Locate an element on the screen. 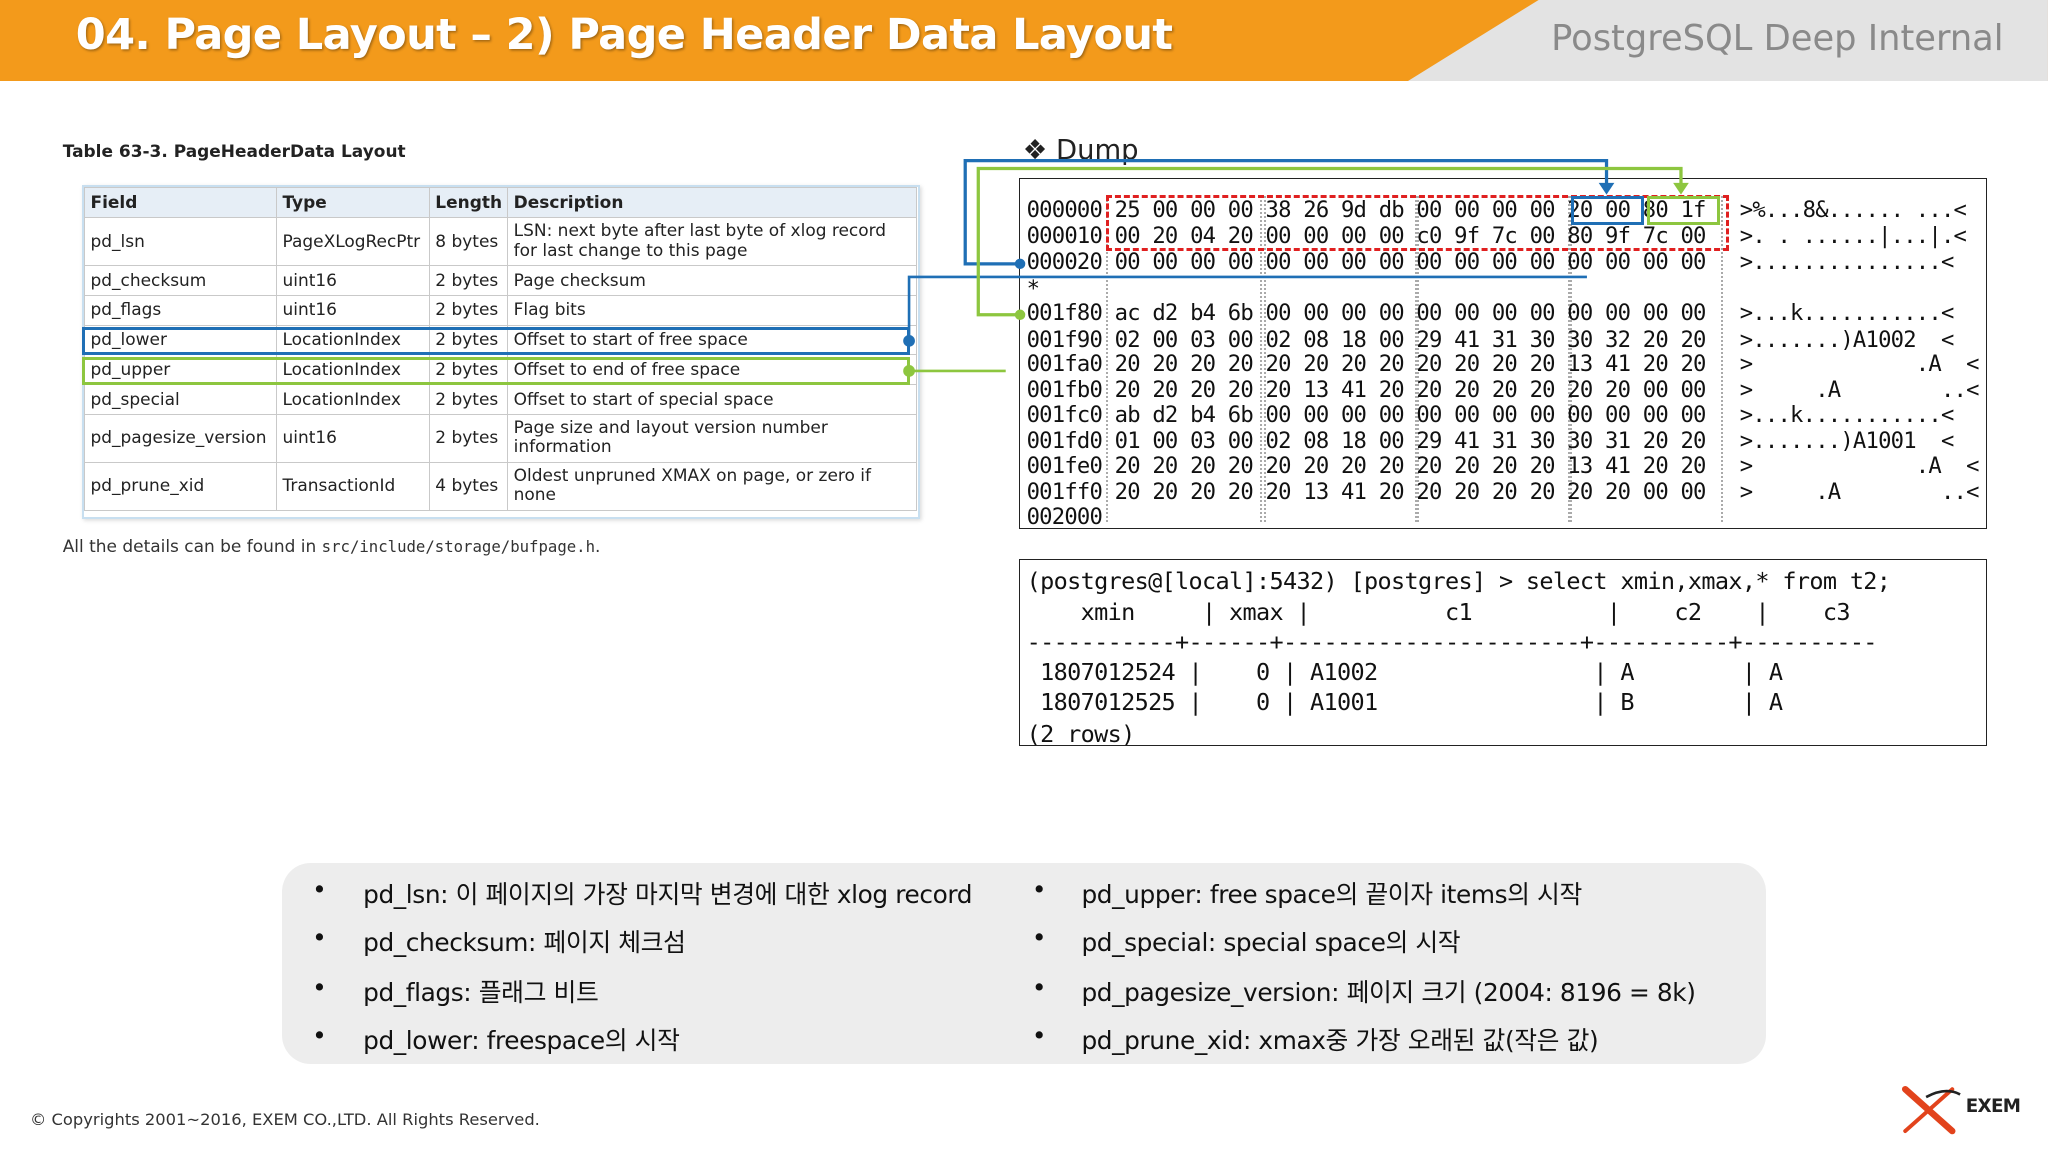  cell-description: Page checksum is located at coordinates (712, 280).